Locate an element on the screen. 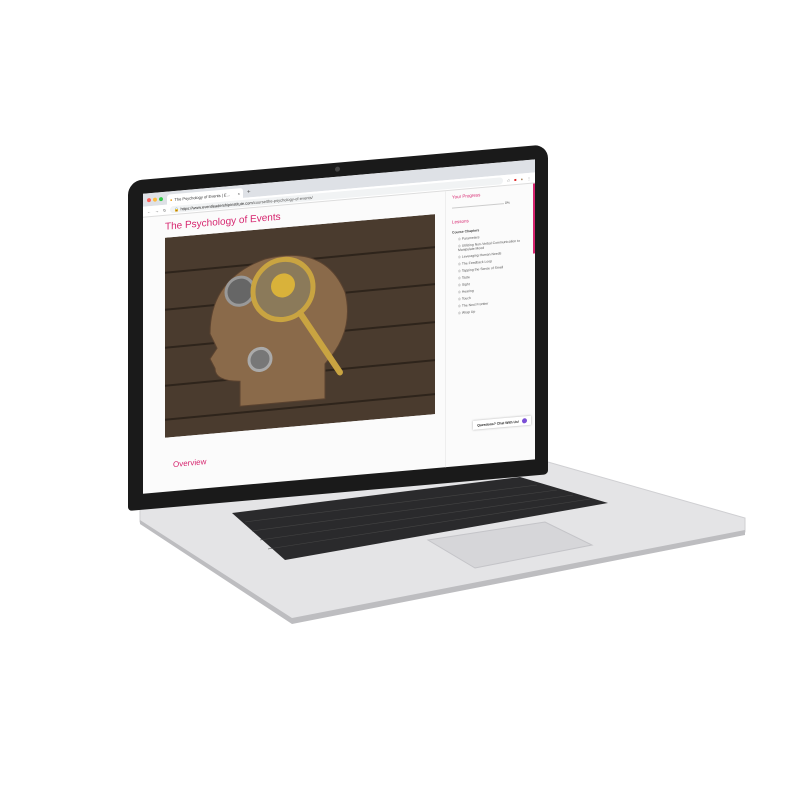  profile-avatar: ● is located at coordinates (522, 178).